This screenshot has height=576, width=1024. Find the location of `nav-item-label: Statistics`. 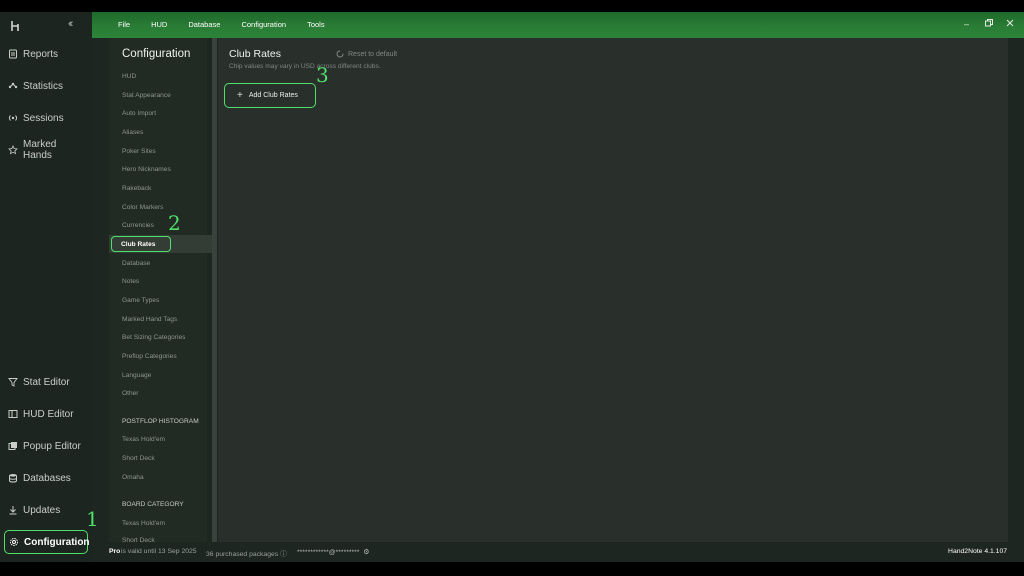

nav-item-label: Statistics is located at coordinates (43, 86).